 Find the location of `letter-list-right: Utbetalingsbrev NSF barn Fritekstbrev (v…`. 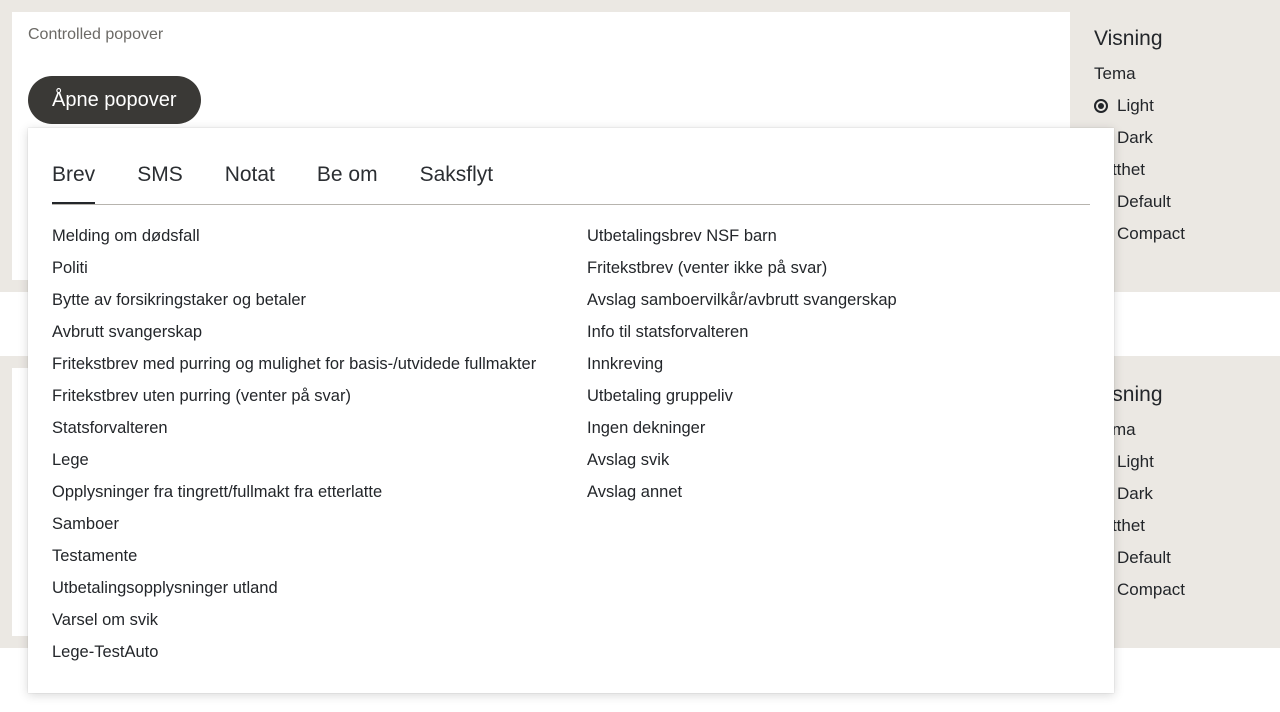

letter-list-right: Utbetalingsbrev NSF barn Fritekstbrev (v… is located at coordinates (742, 366).